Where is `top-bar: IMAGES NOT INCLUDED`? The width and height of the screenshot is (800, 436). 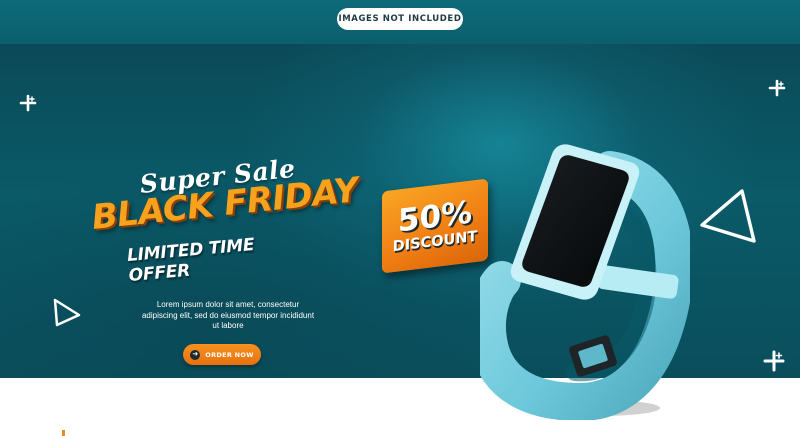
top-bar: IMAGES NOT INCLUDED is located at coordinates (400, 22).